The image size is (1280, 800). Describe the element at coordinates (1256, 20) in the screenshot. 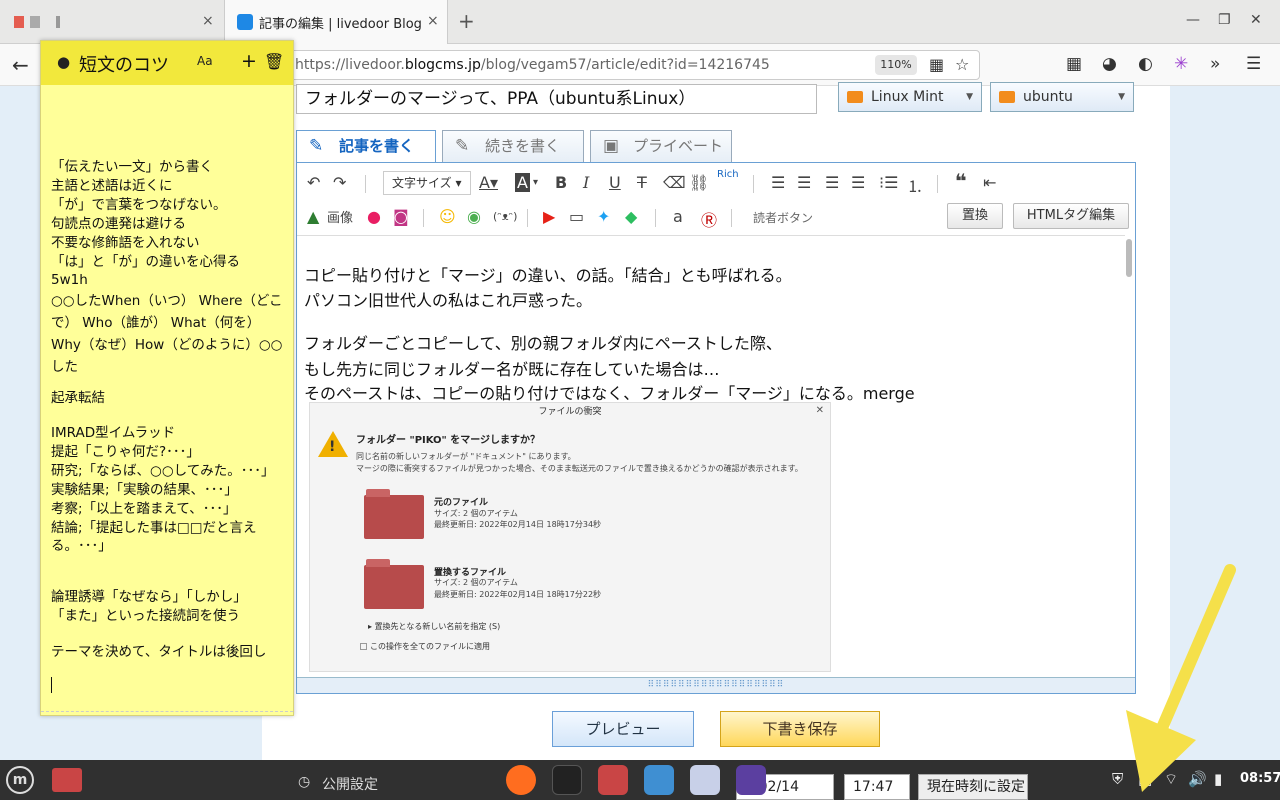

I see `close-window-icon: ✕` at that location.